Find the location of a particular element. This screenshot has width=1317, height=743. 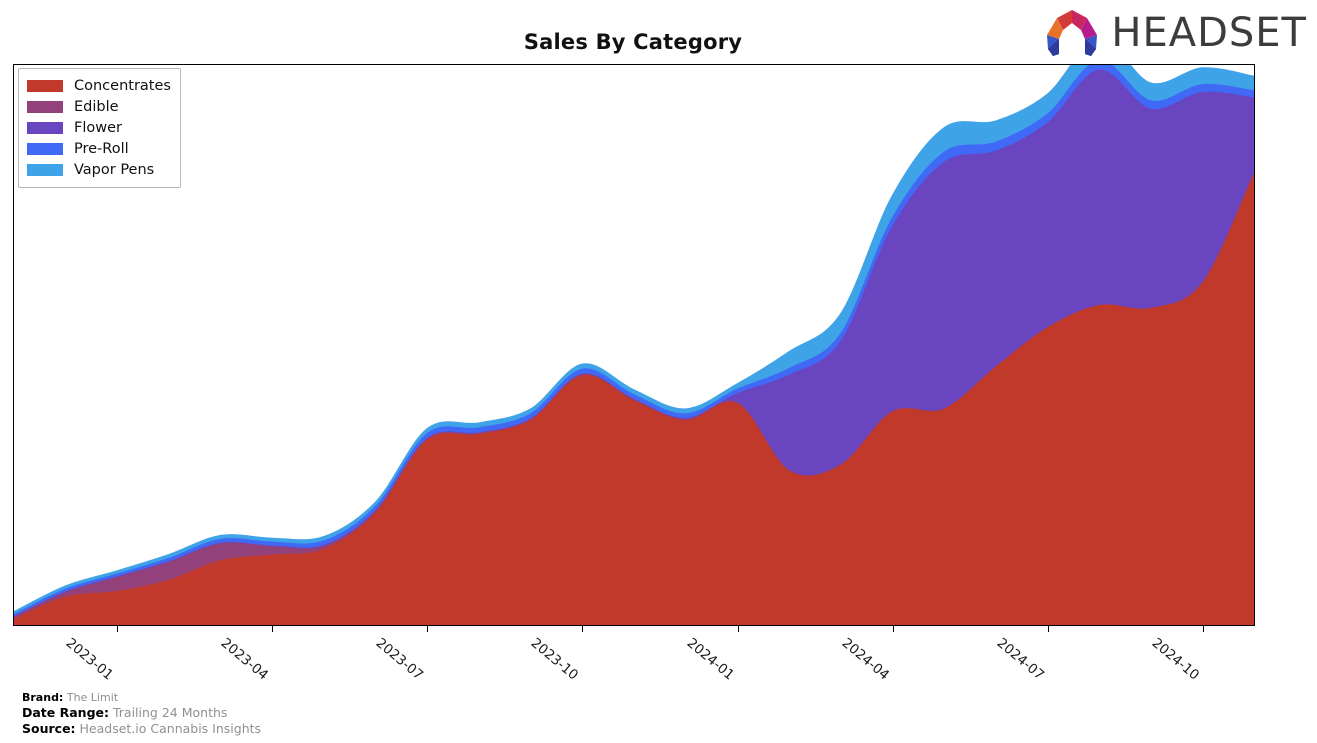

x-axis-tick-label: 2024-10 is located at coordinates (1175, 659).